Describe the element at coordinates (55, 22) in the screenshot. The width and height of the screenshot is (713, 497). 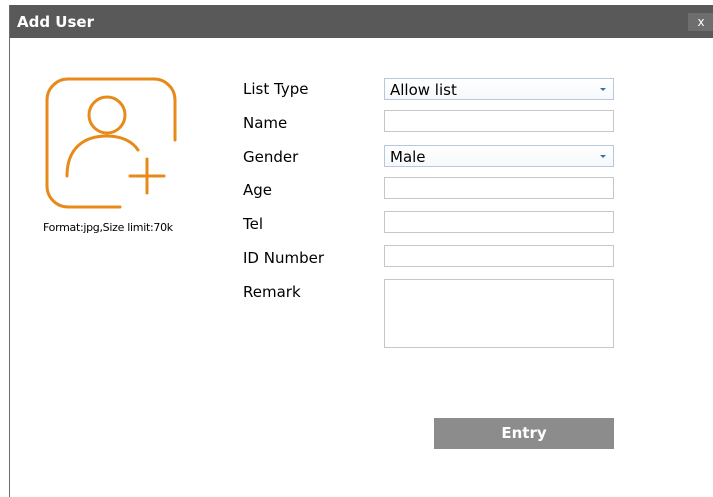
I see `dialog-title: Add User` at that location.